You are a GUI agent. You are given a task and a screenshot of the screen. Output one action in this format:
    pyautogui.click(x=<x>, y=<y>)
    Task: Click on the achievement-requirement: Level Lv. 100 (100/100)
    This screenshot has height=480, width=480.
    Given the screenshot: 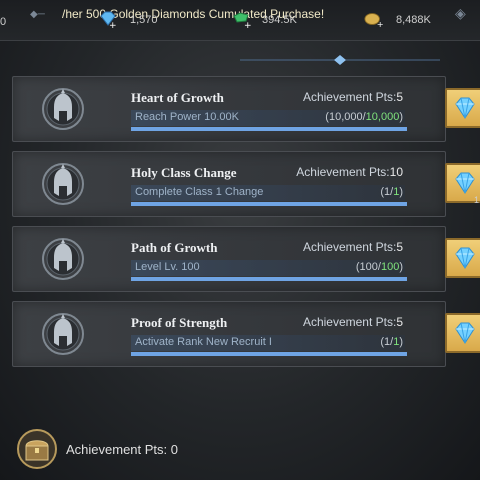 What is the action you would take?
    pyautogui.click(x=268, y=268)
    